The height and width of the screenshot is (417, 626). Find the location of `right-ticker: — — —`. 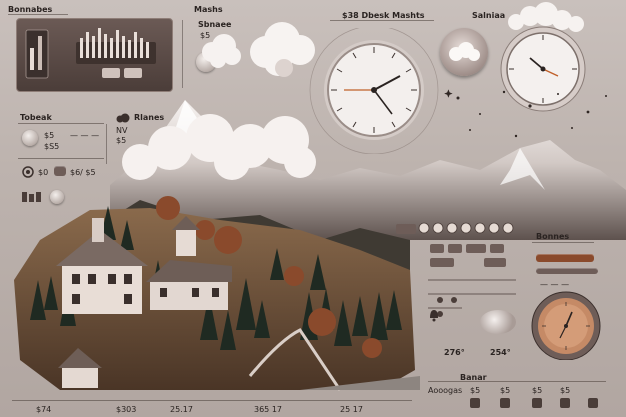

right-ticker: — — — is located at coordinates (555, 284).